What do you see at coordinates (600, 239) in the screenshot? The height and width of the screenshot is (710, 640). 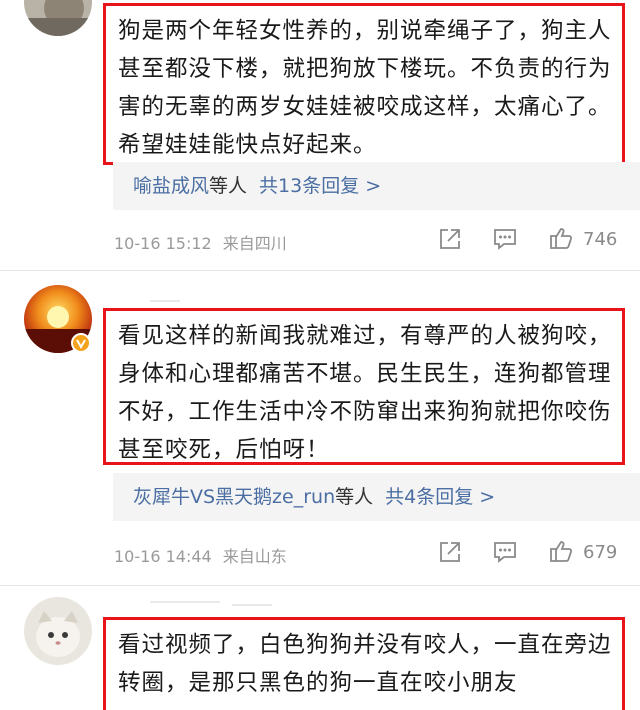 I see `like-count: 746` at bounding box center [600, 239].